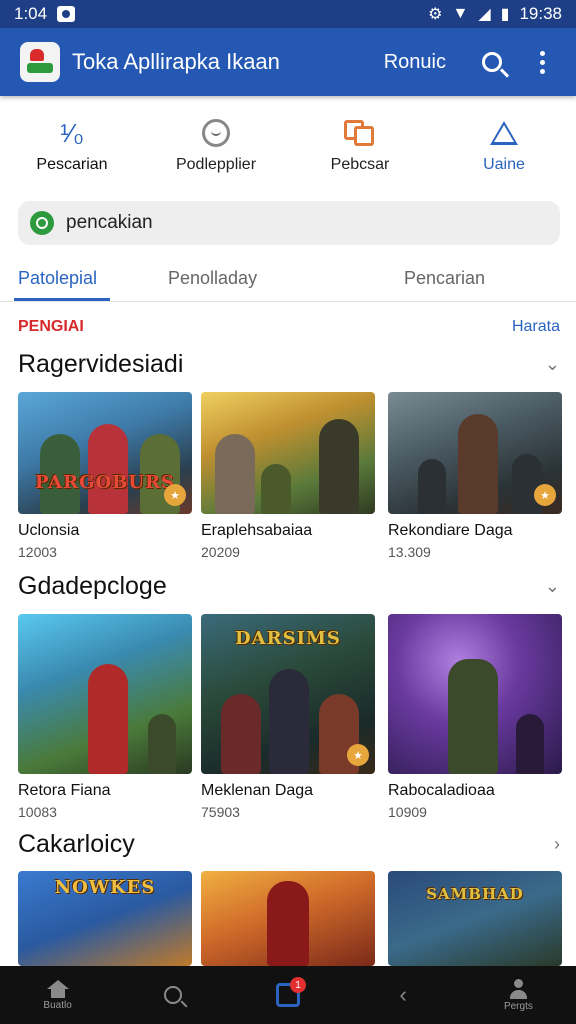 This screenshot has width=576, height=1024. What do you see at coordinates (72, 164) in the screenshot?
I see `category-label: Pescarian` at bounding box center [72, 164].